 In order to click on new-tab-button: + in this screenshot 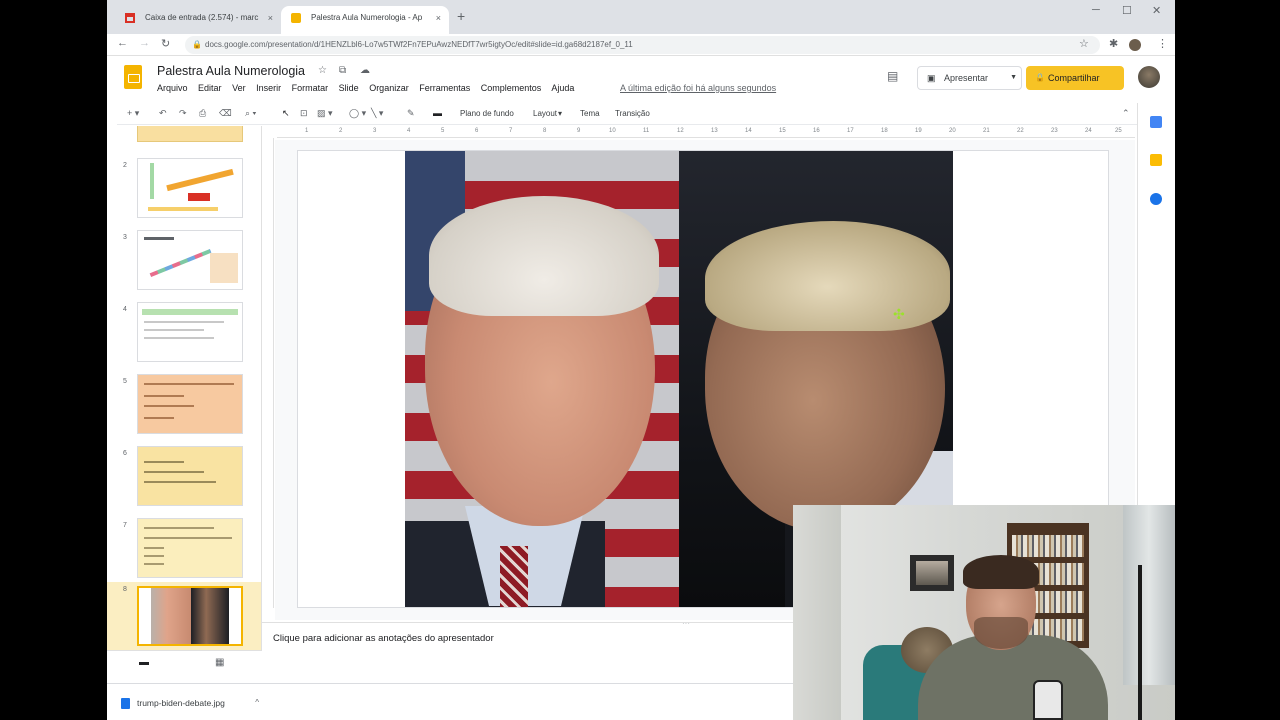, I will do `click(461, 16)`.